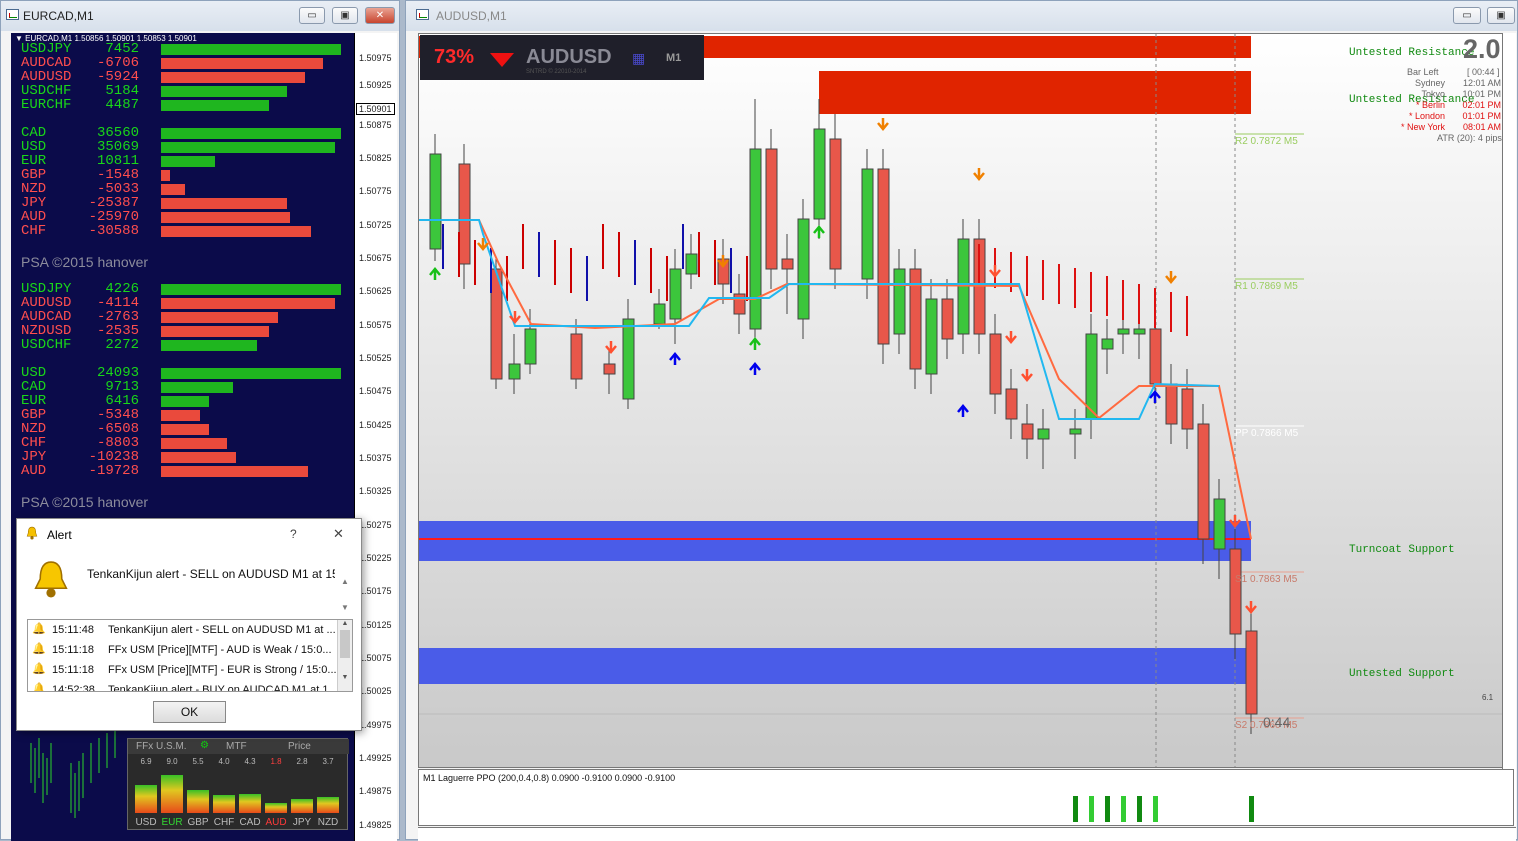  Describe the element at coordinates (375, 558) in the screenshot. I see `axis-tick: 1.50225` at that location.